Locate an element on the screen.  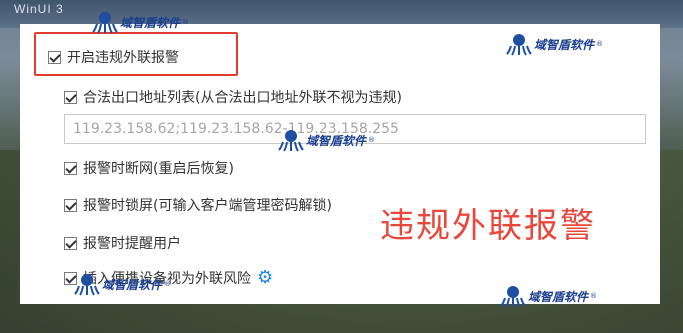
disconnect-checkbox is located at coordinates (70, 168).